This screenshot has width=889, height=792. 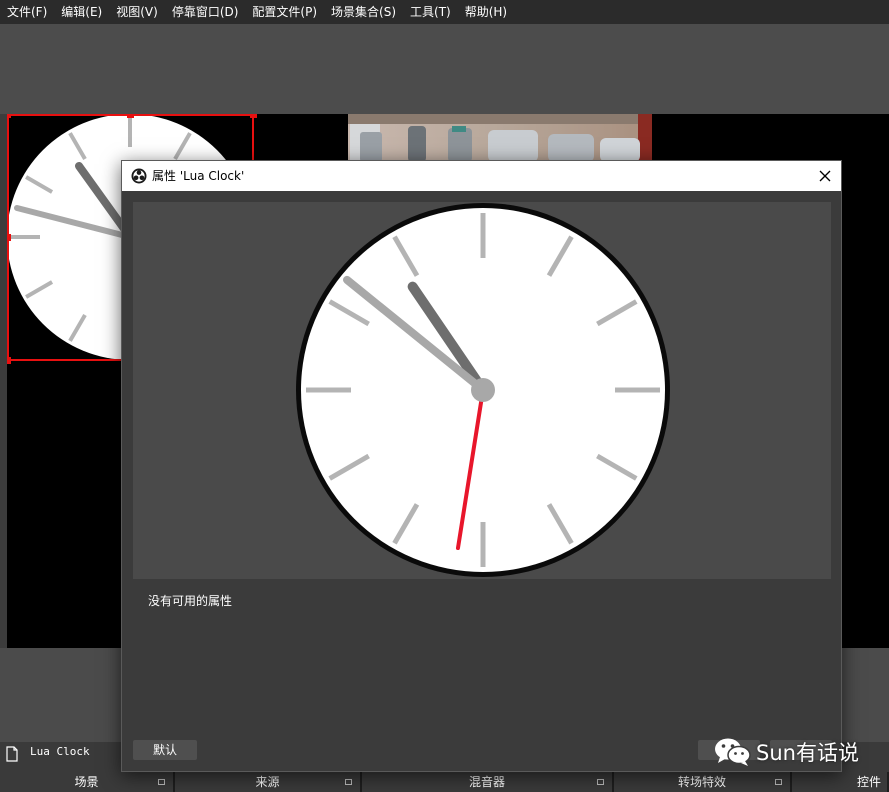 I want to click on dock-scenes: 场景, so click(x=87, y=782).